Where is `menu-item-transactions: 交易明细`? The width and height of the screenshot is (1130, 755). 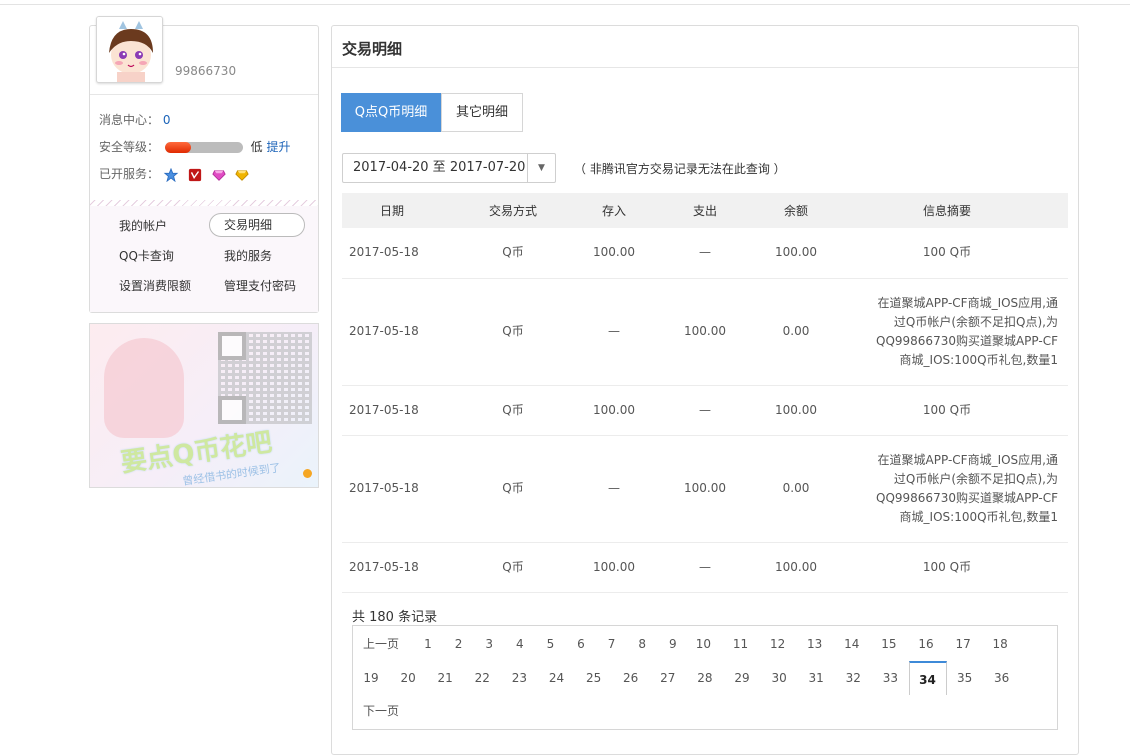 menu-item-transactions: 交易明细 is located at coordinates (257, 225).